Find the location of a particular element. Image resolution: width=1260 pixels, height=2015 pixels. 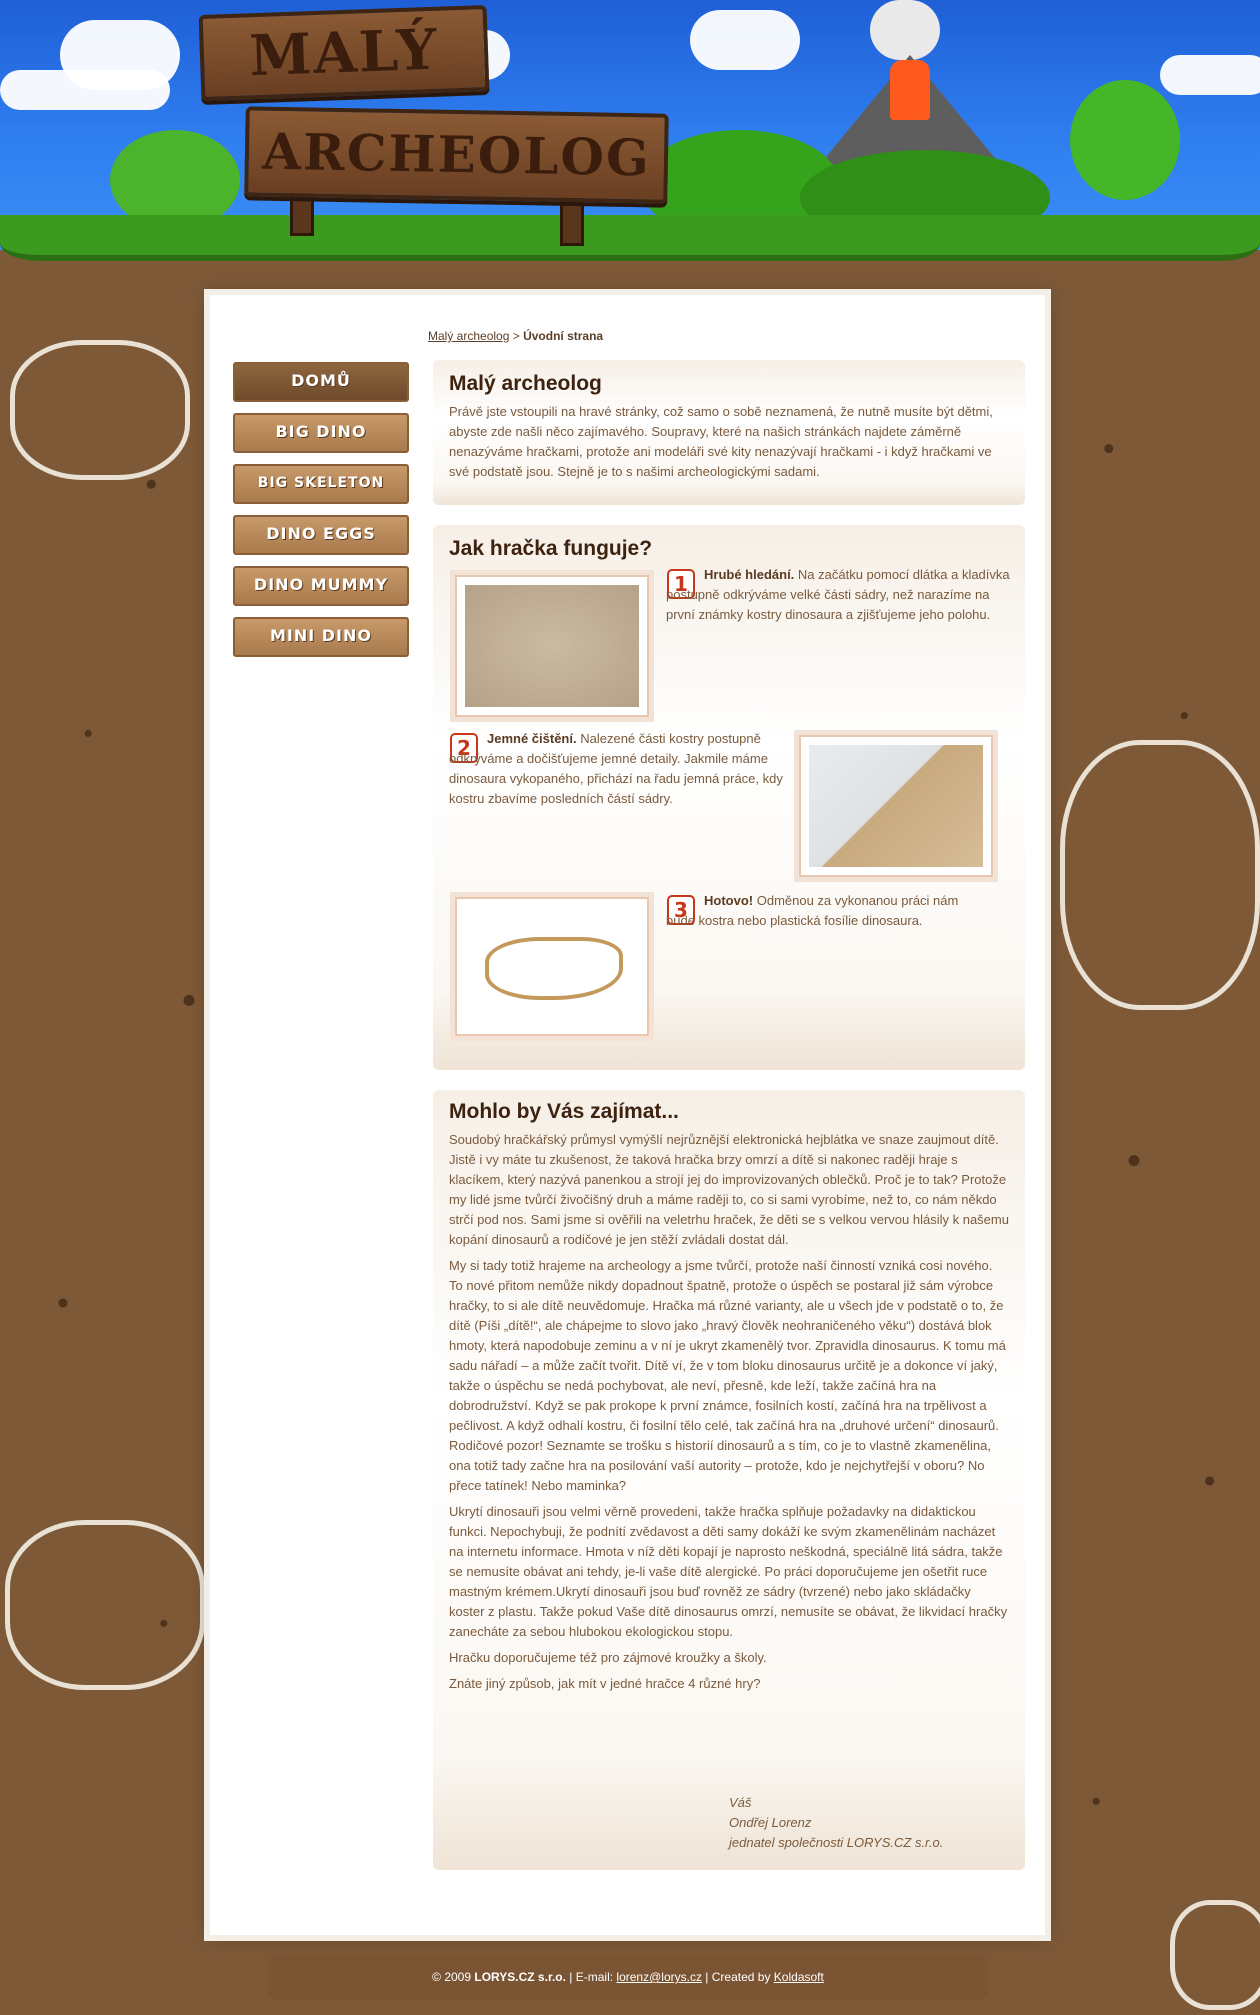

signature-greeting: Váš is located at coordinates (740, 1802).